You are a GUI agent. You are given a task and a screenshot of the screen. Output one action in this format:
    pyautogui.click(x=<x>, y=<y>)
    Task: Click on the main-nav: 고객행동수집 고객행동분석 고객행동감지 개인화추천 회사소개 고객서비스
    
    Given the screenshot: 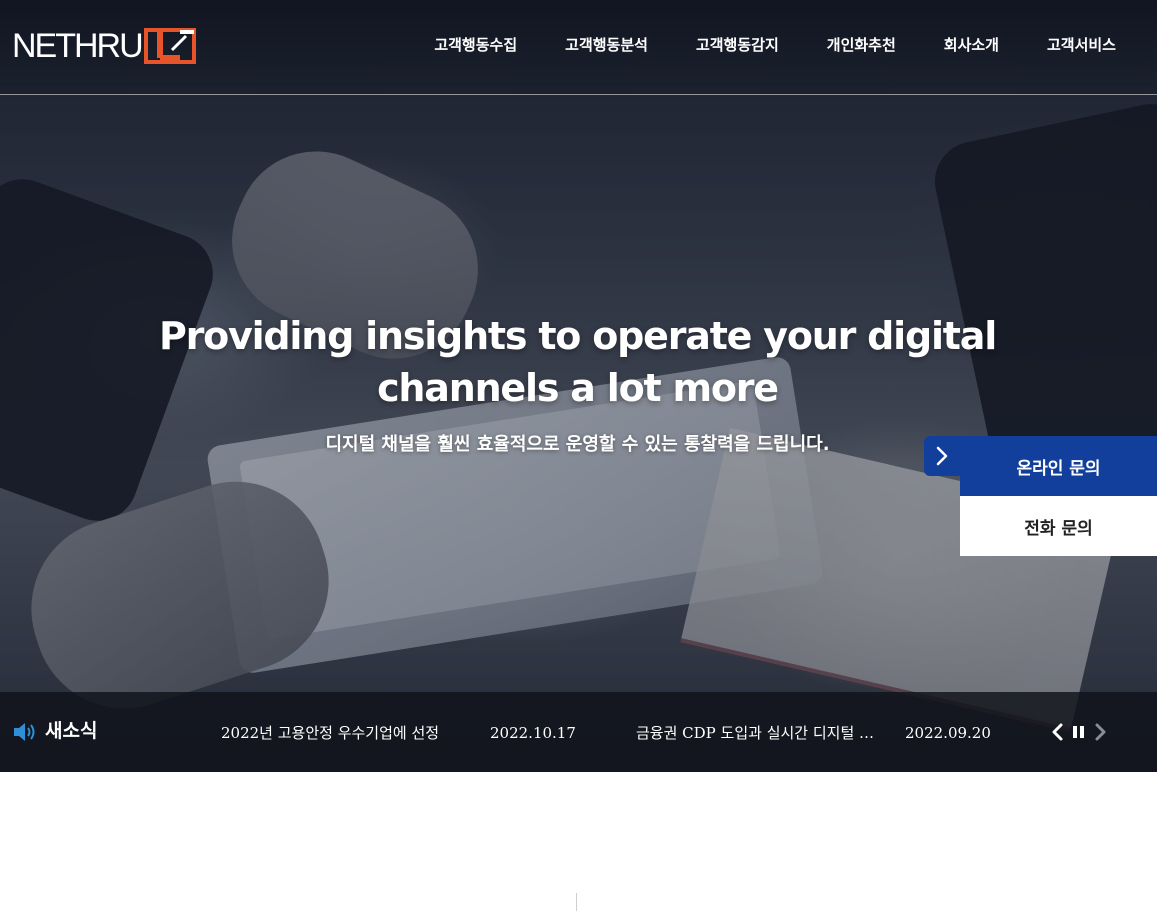 What is the action you would take?
    pyautogui.click(x=795, y=45)
    